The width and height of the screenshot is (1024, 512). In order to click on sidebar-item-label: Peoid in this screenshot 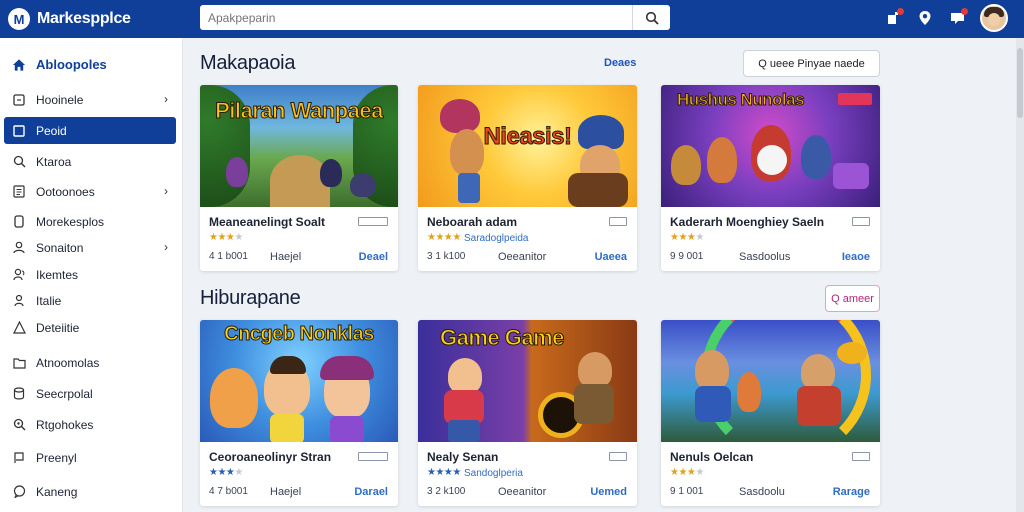, I will do `click(51, 130)`.